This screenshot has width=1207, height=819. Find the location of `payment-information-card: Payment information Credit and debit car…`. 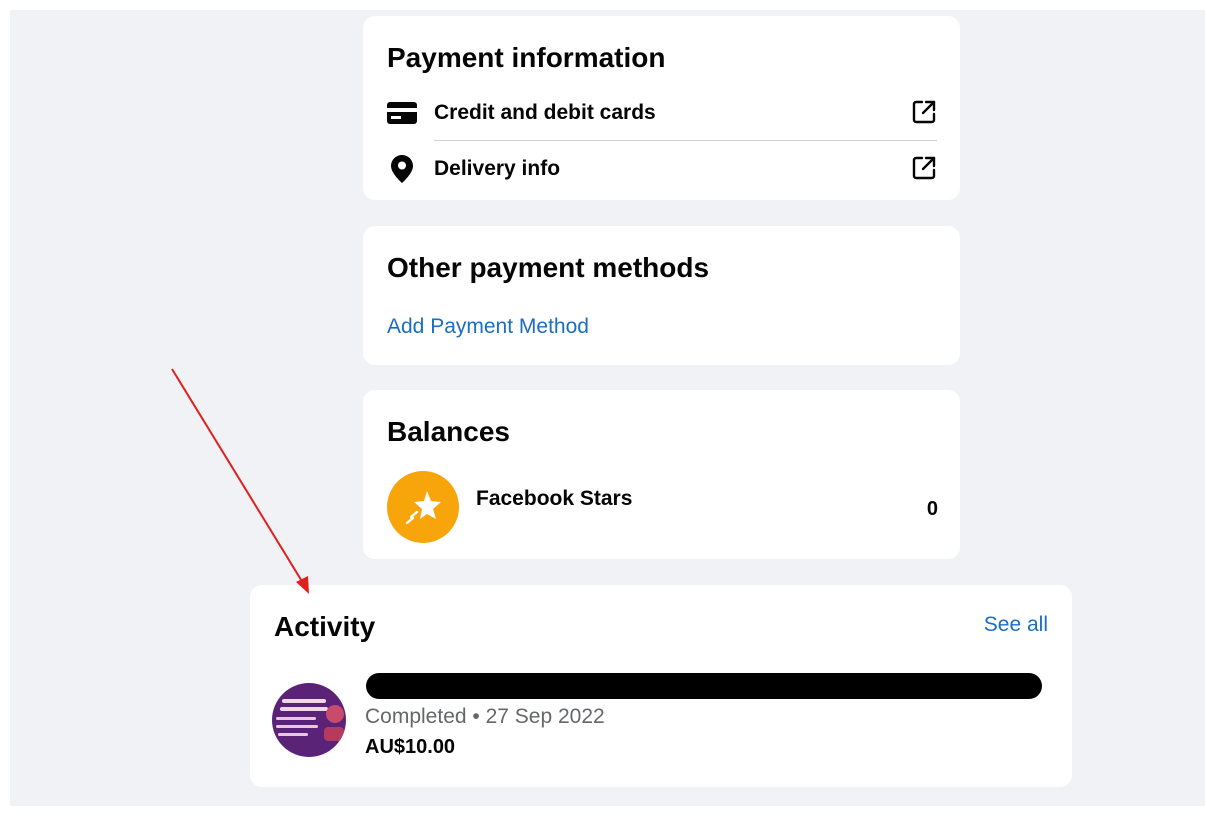

payment-information-card: Payment information Credit and debit car… is located at coordinates (661, 108).